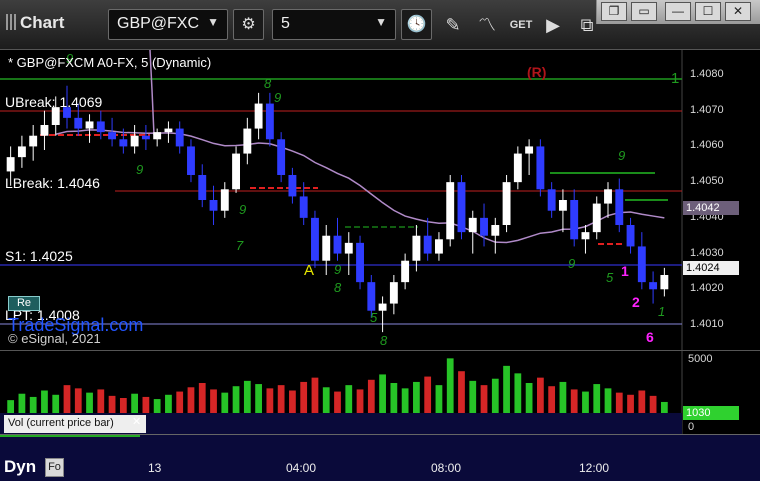  What do you see at coordinates (707, 145) in the screenshot?
I see `price-tick: 1.4060` at bounding box center [707, 145].